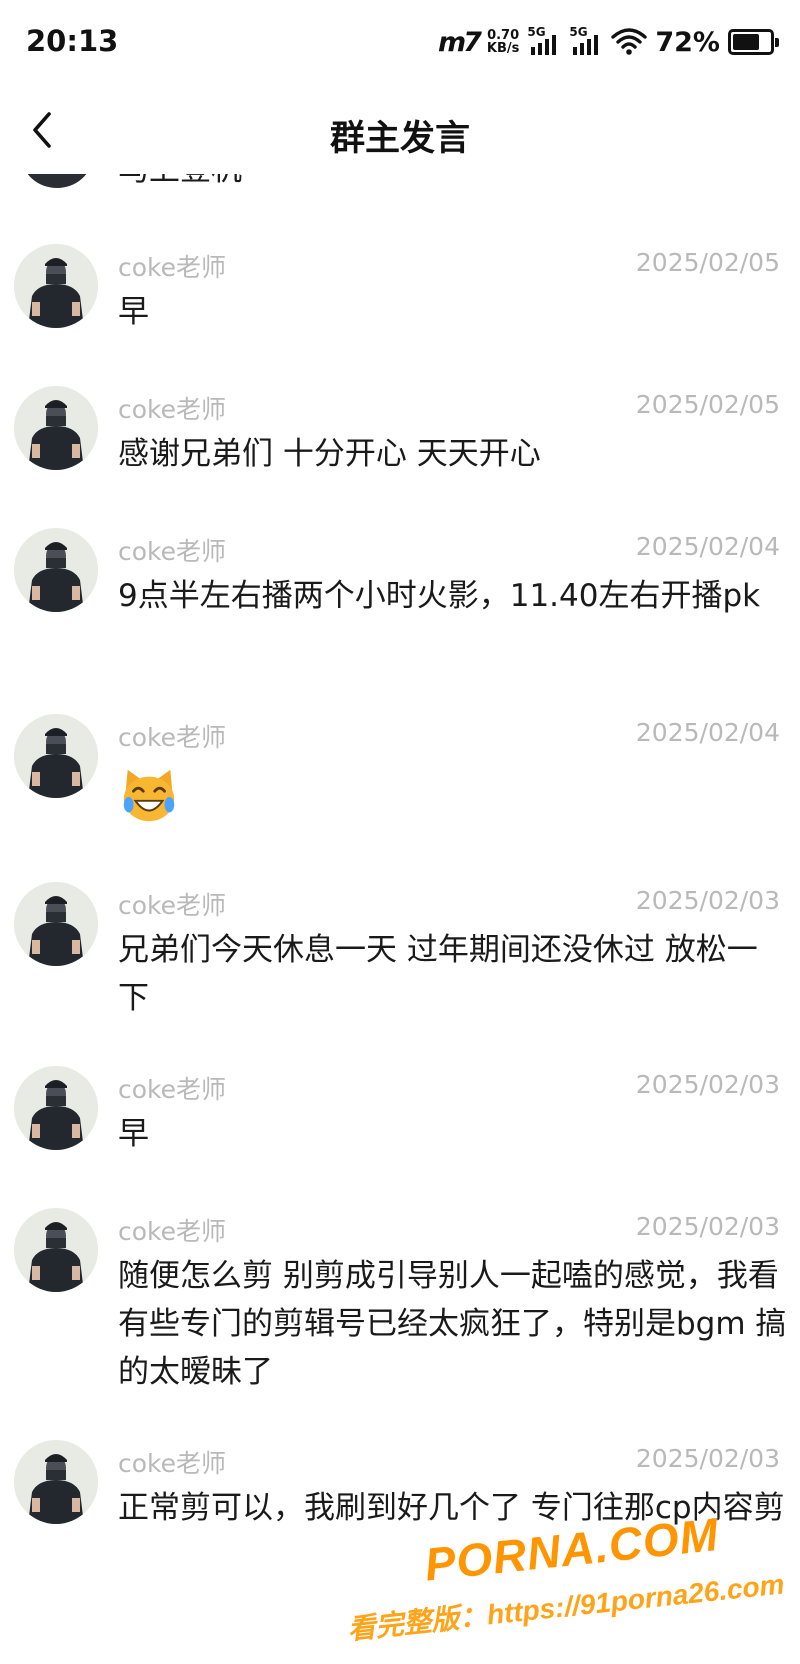 The height and width of the screenshot is (1664, 800). I want to click on status-icons: m7 0.70 KB/s 5G 5G 72%, so click(608, 42).